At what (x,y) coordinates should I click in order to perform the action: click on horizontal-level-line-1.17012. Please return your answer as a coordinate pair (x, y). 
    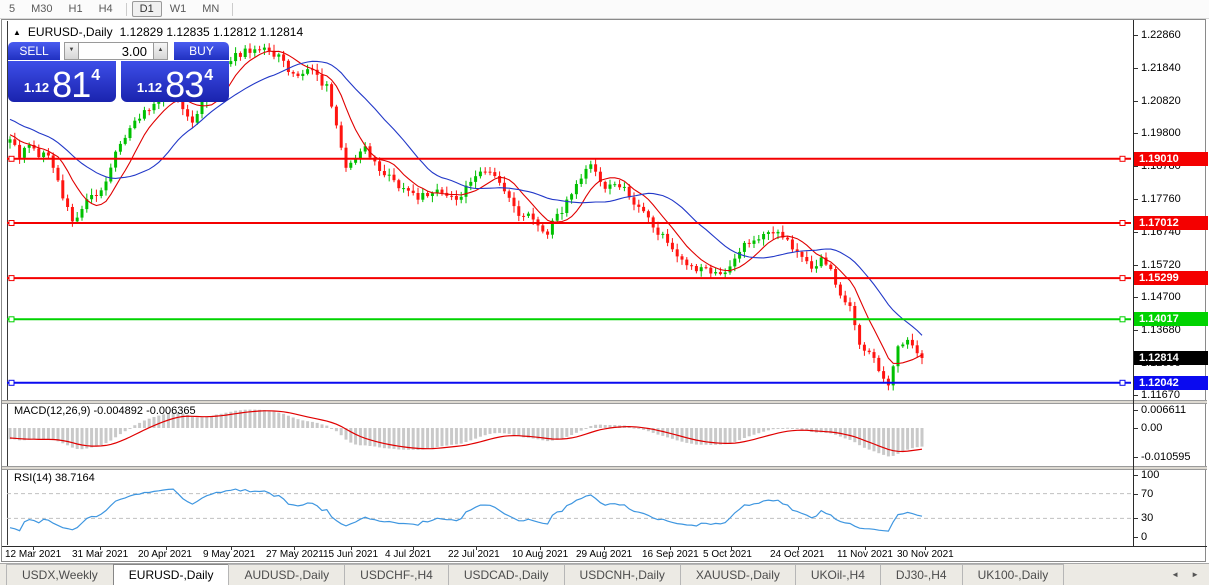
    Looking at the image, I should click on (569, 223).